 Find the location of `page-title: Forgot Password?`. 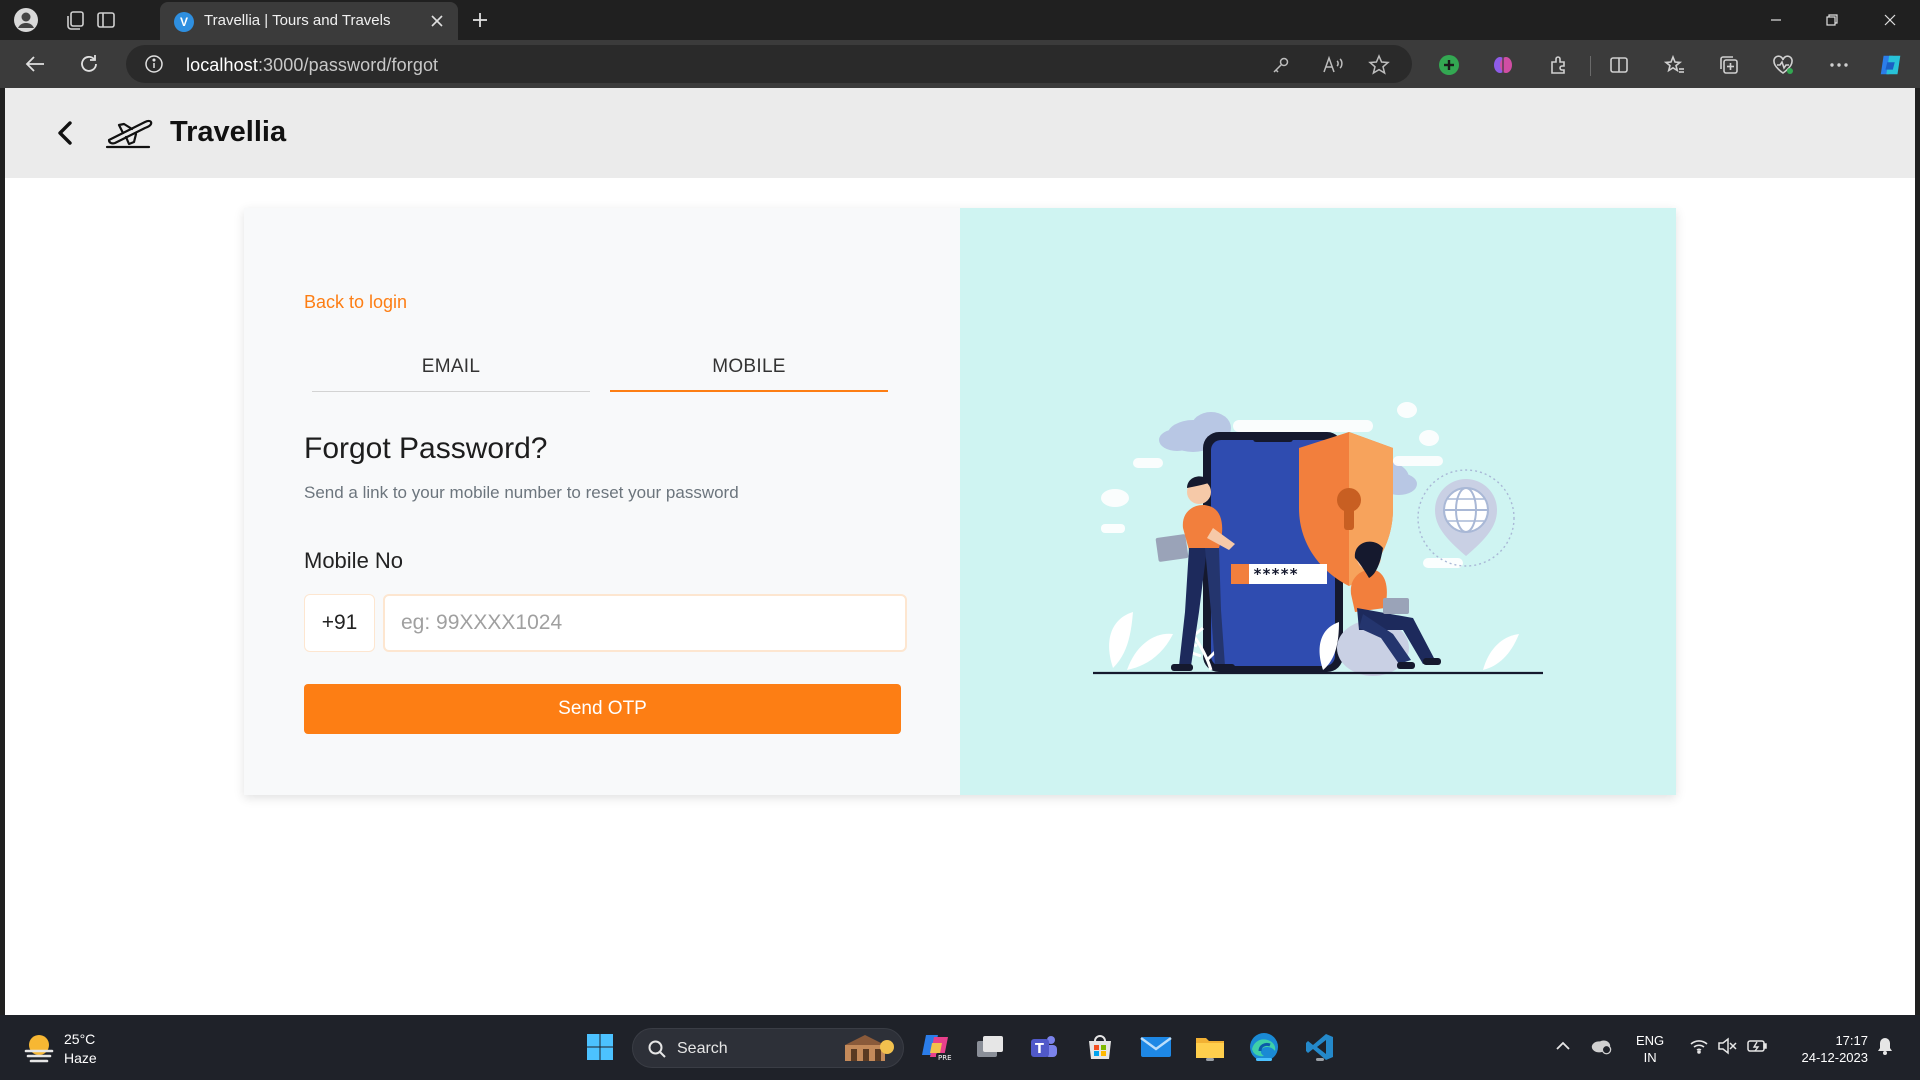

page-title: Forgot Password? is located at coordinates (426, 448).